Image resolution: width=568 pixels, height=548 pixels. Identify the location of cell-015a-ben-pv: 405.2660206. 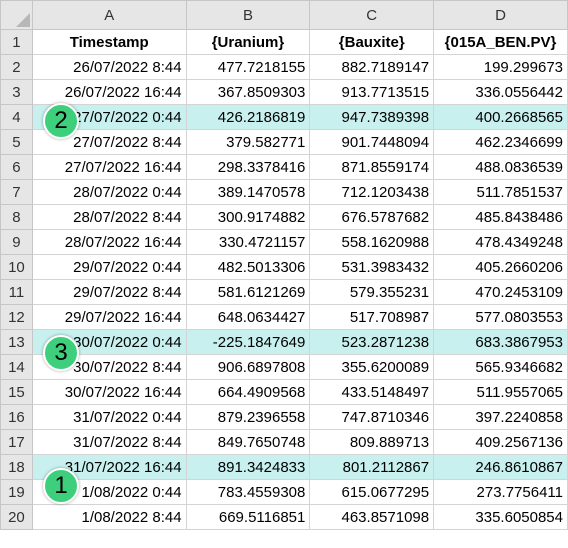
(500, 267).